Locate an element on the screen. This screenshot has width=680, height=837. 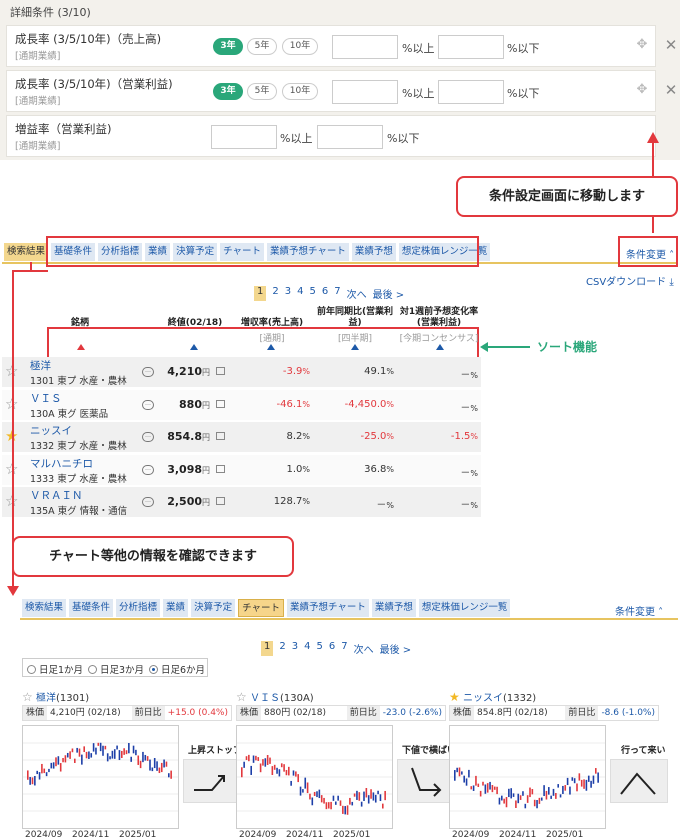
stock-price: 3,098円 is located at coordinates (188, 469).